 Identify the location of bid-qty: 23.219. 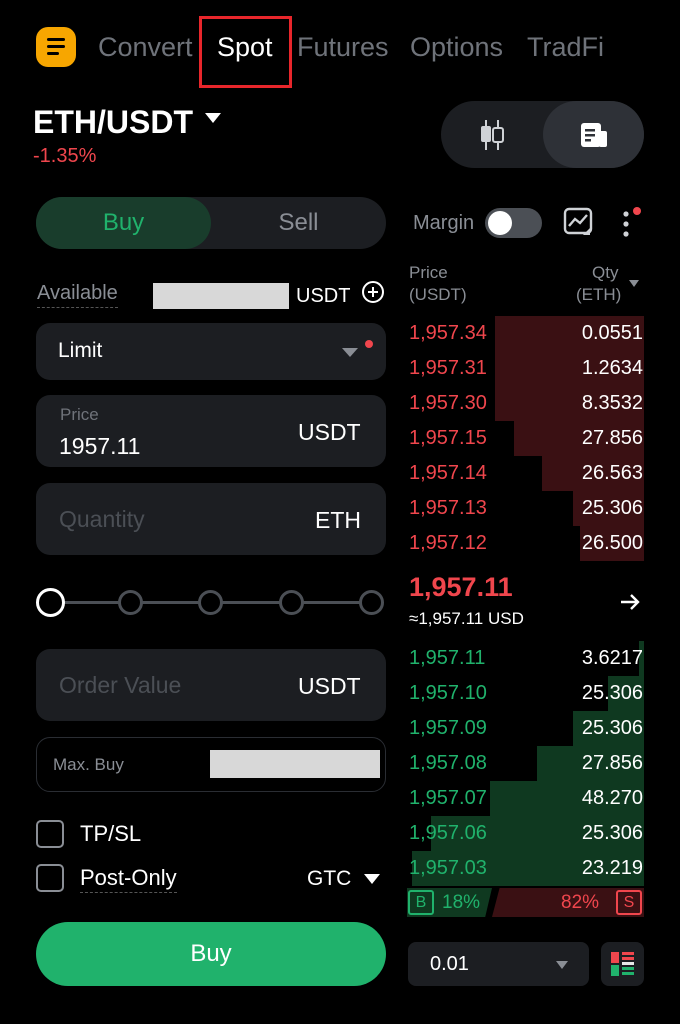
(612, 868).